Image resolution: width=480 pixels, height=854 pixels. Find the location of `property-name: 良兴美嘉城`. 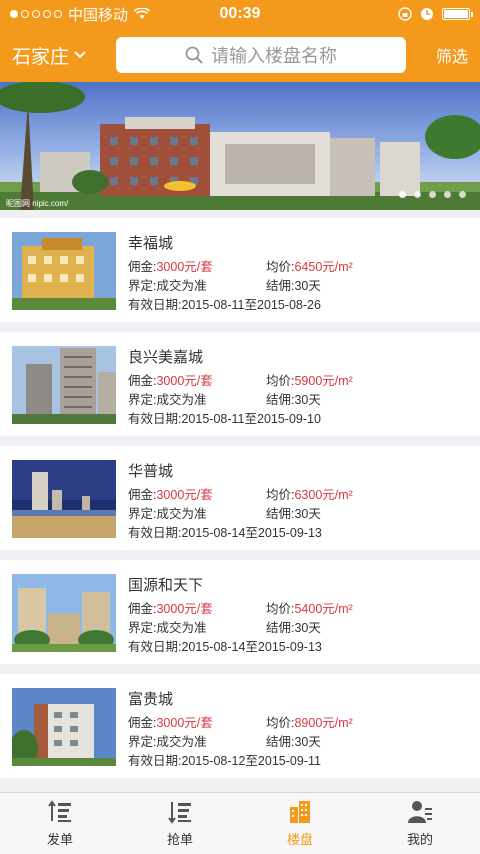

property-name: 良兴美嘉城 is located at coordinates (166, 357).